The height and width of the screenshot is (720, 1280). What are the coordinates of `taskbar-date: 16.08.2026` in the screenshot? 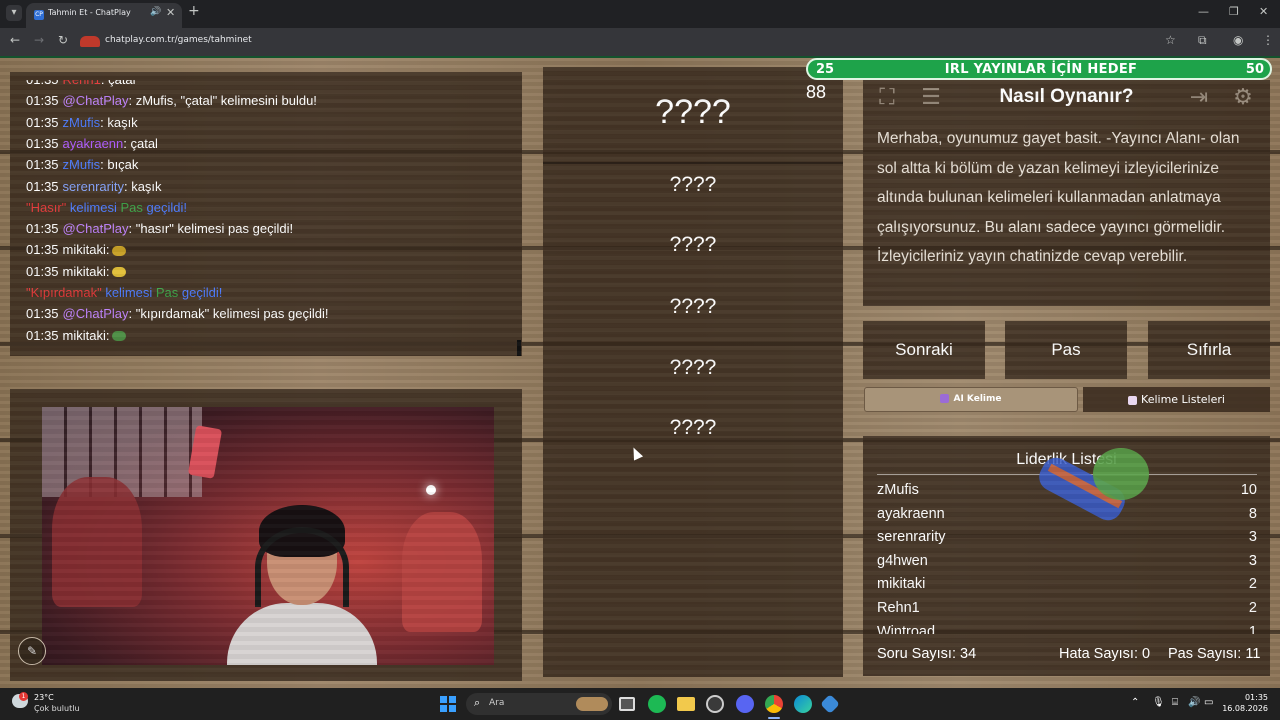 It's located at (1245, 708).